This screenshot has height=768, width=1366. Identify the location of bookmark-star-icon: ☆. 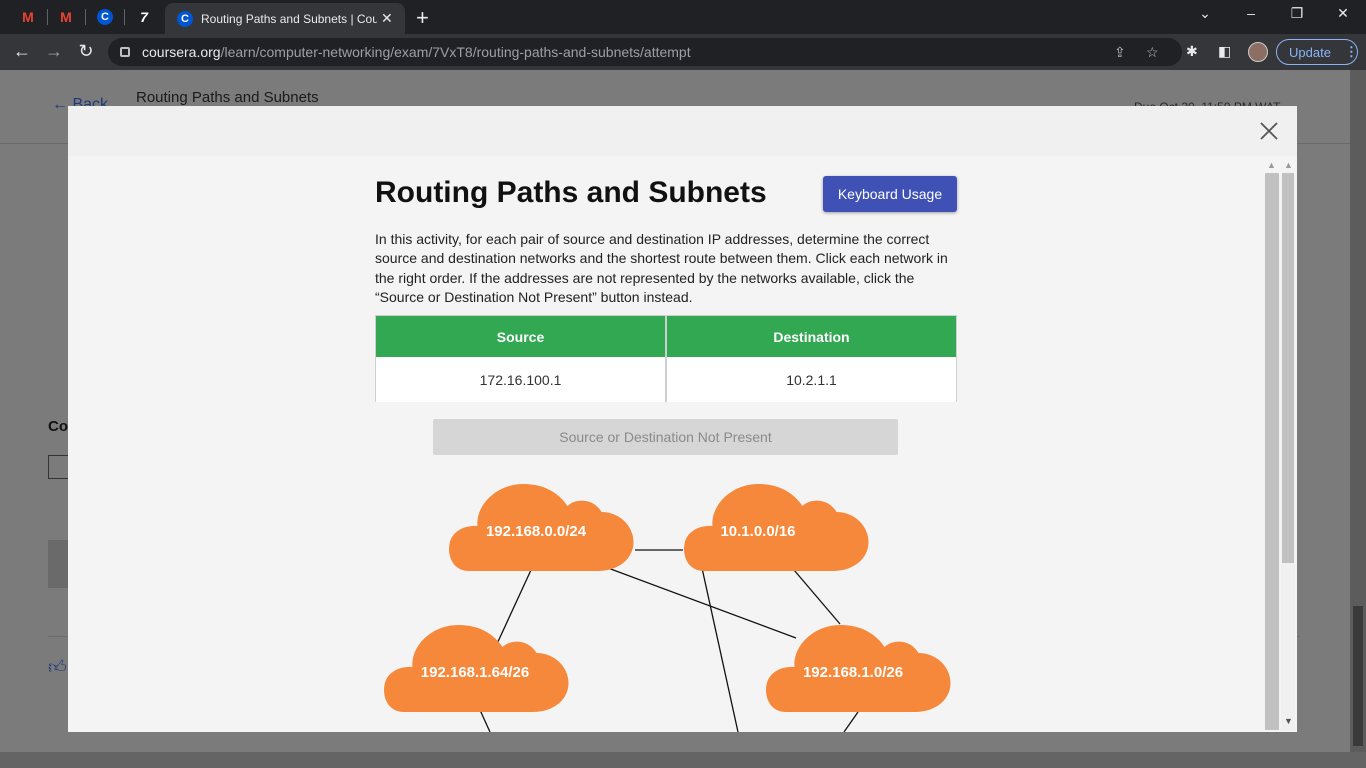
(1152, 52).